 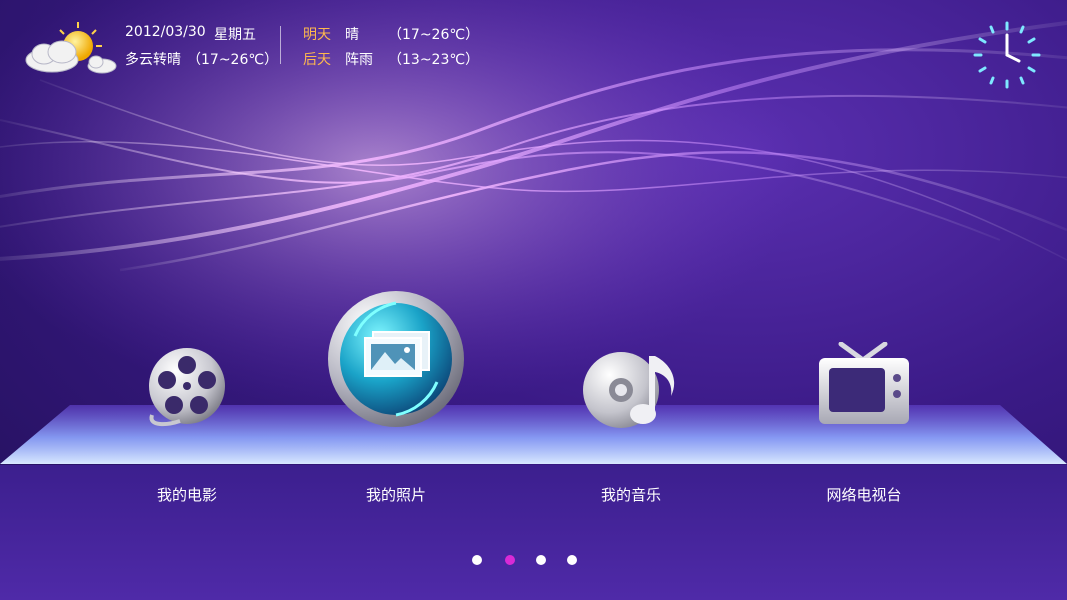 I want to click on weather-tomorrow-temp: （17~26℃）, so click(x=434, y=35).